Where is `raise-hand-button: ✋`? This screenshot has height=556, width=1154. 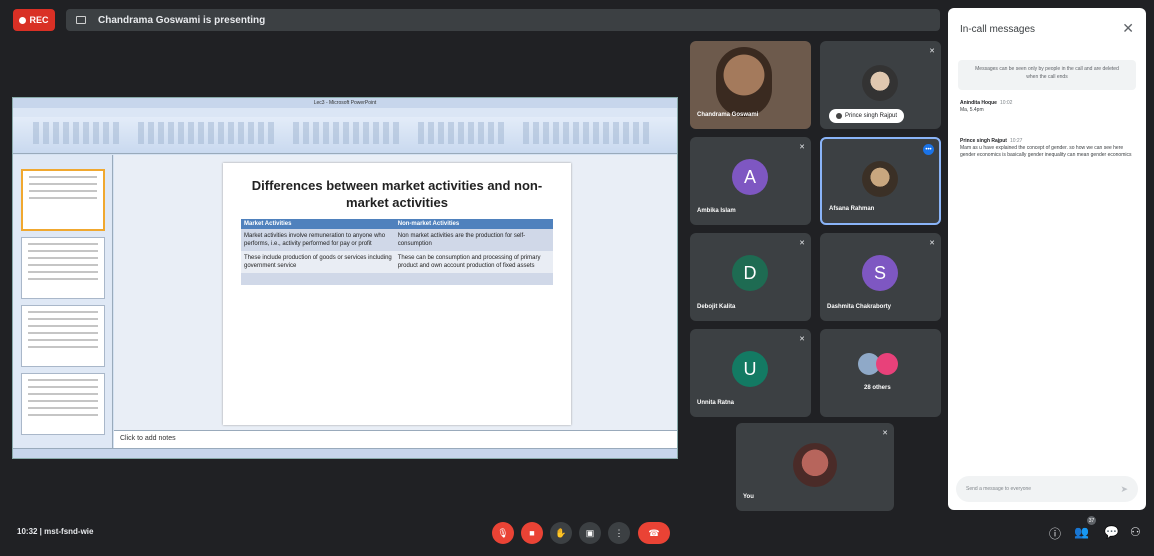
raise-hand-button: ✋ is located at coordinates (561, 533).